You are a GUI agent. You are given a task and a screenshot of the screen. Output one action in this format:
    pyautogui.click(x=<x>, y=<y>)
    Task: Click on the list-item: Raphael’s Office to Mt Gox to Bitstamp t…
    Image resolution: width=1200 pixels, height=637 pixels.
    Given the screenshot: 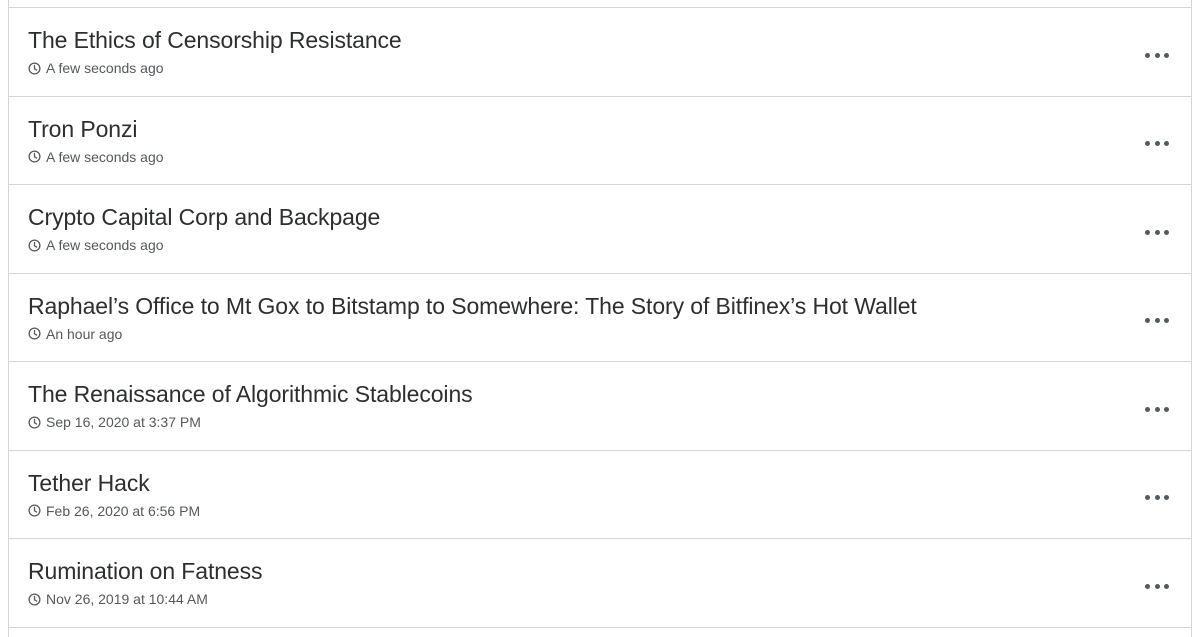 What is the action you would take?
    pyautogui.click(x=600, y=318)
    